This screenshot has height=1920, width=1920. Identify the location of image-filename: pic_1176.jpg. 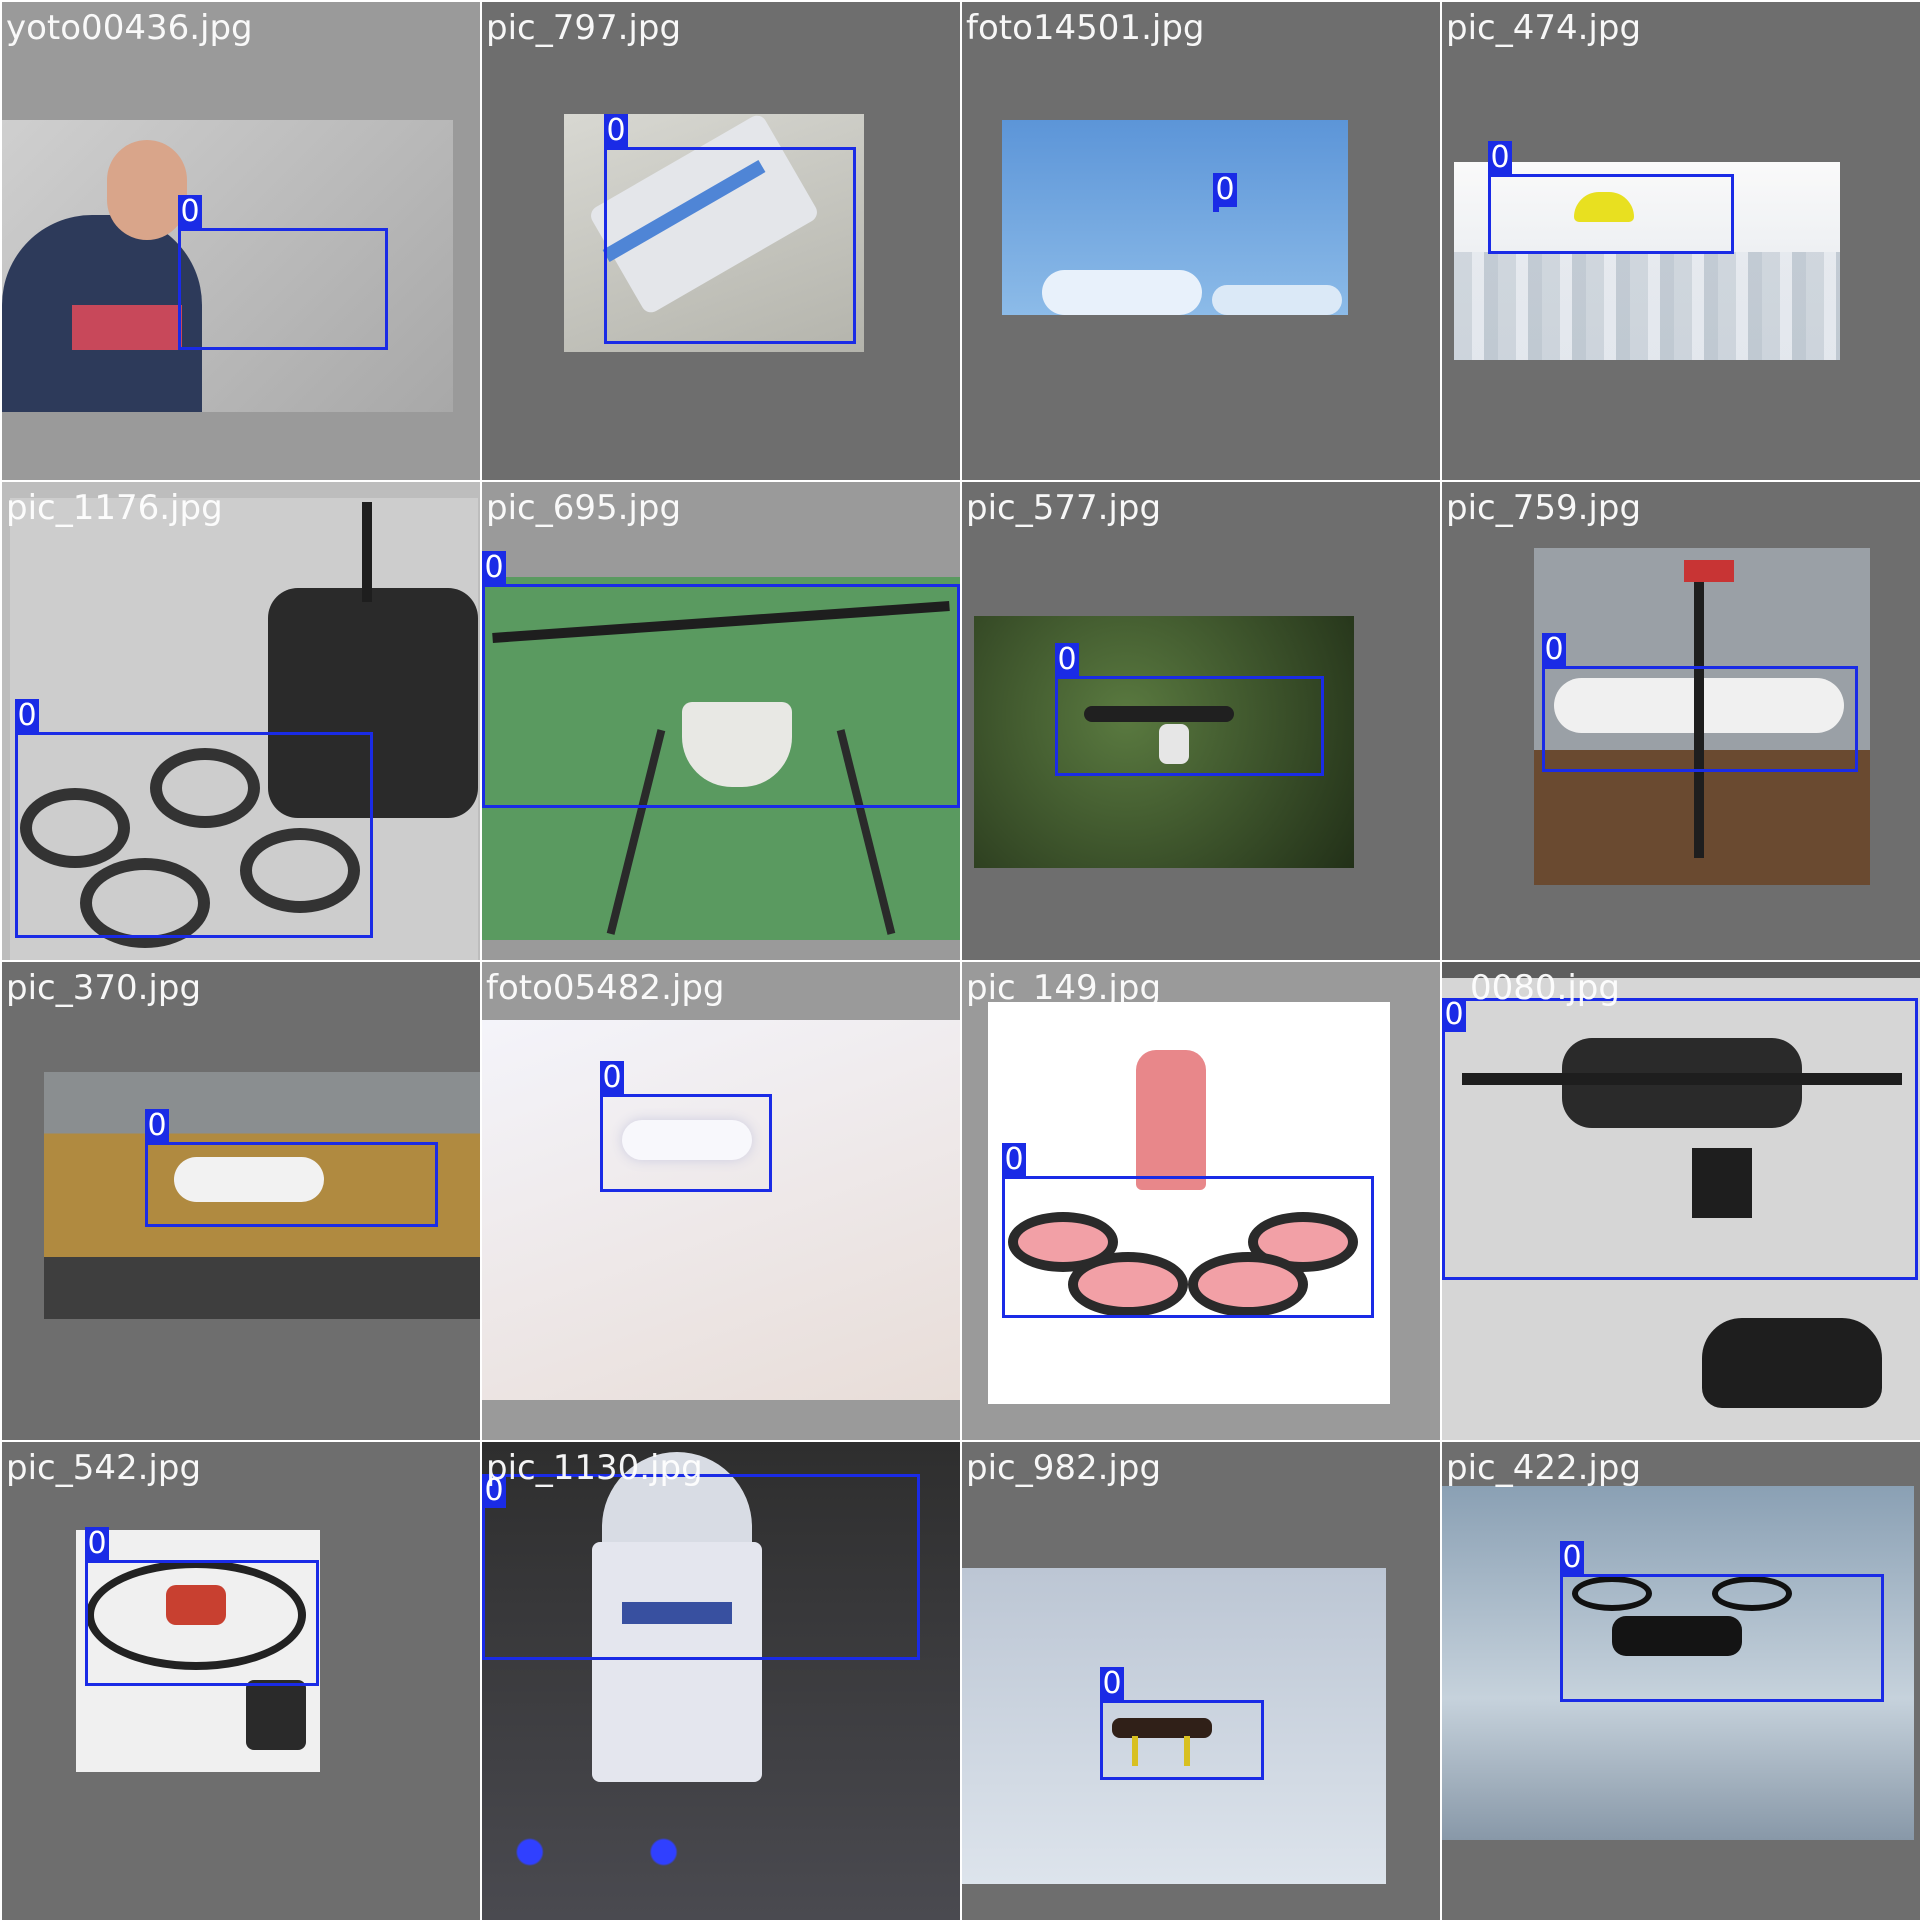
(114, 508).